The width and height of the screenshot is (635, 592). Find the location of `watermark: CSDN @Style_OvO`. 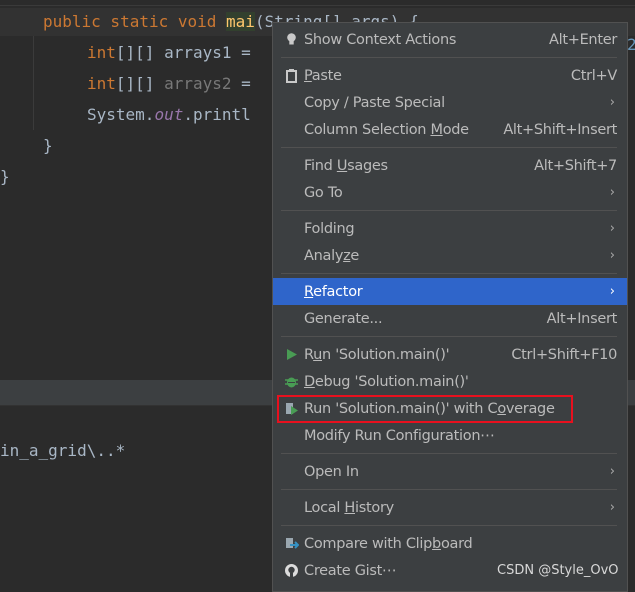

watermark: CSDN @Style_OvO is located at coordinates (558, 570).